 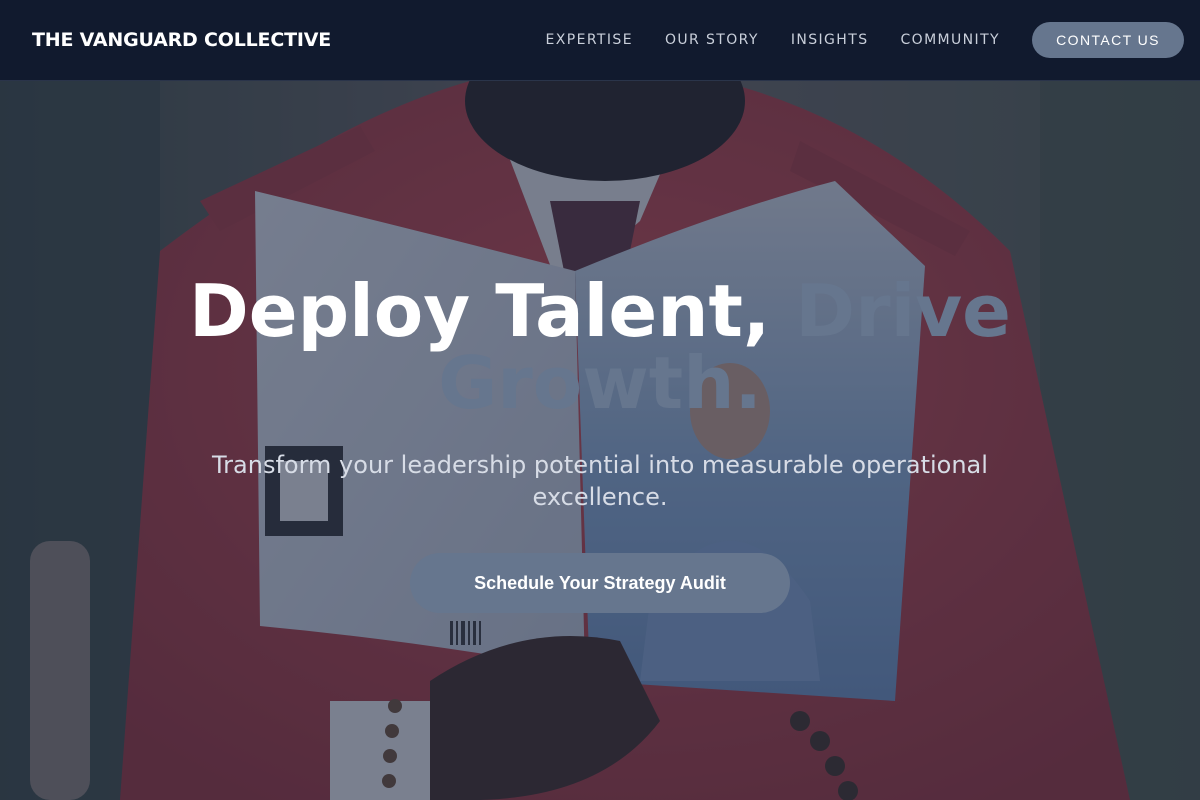 What do you see at coordinates (589, 40) in the screenshot?
I see `nav-link-expertise: EXPERTISE` at bounding box center [589, 40].